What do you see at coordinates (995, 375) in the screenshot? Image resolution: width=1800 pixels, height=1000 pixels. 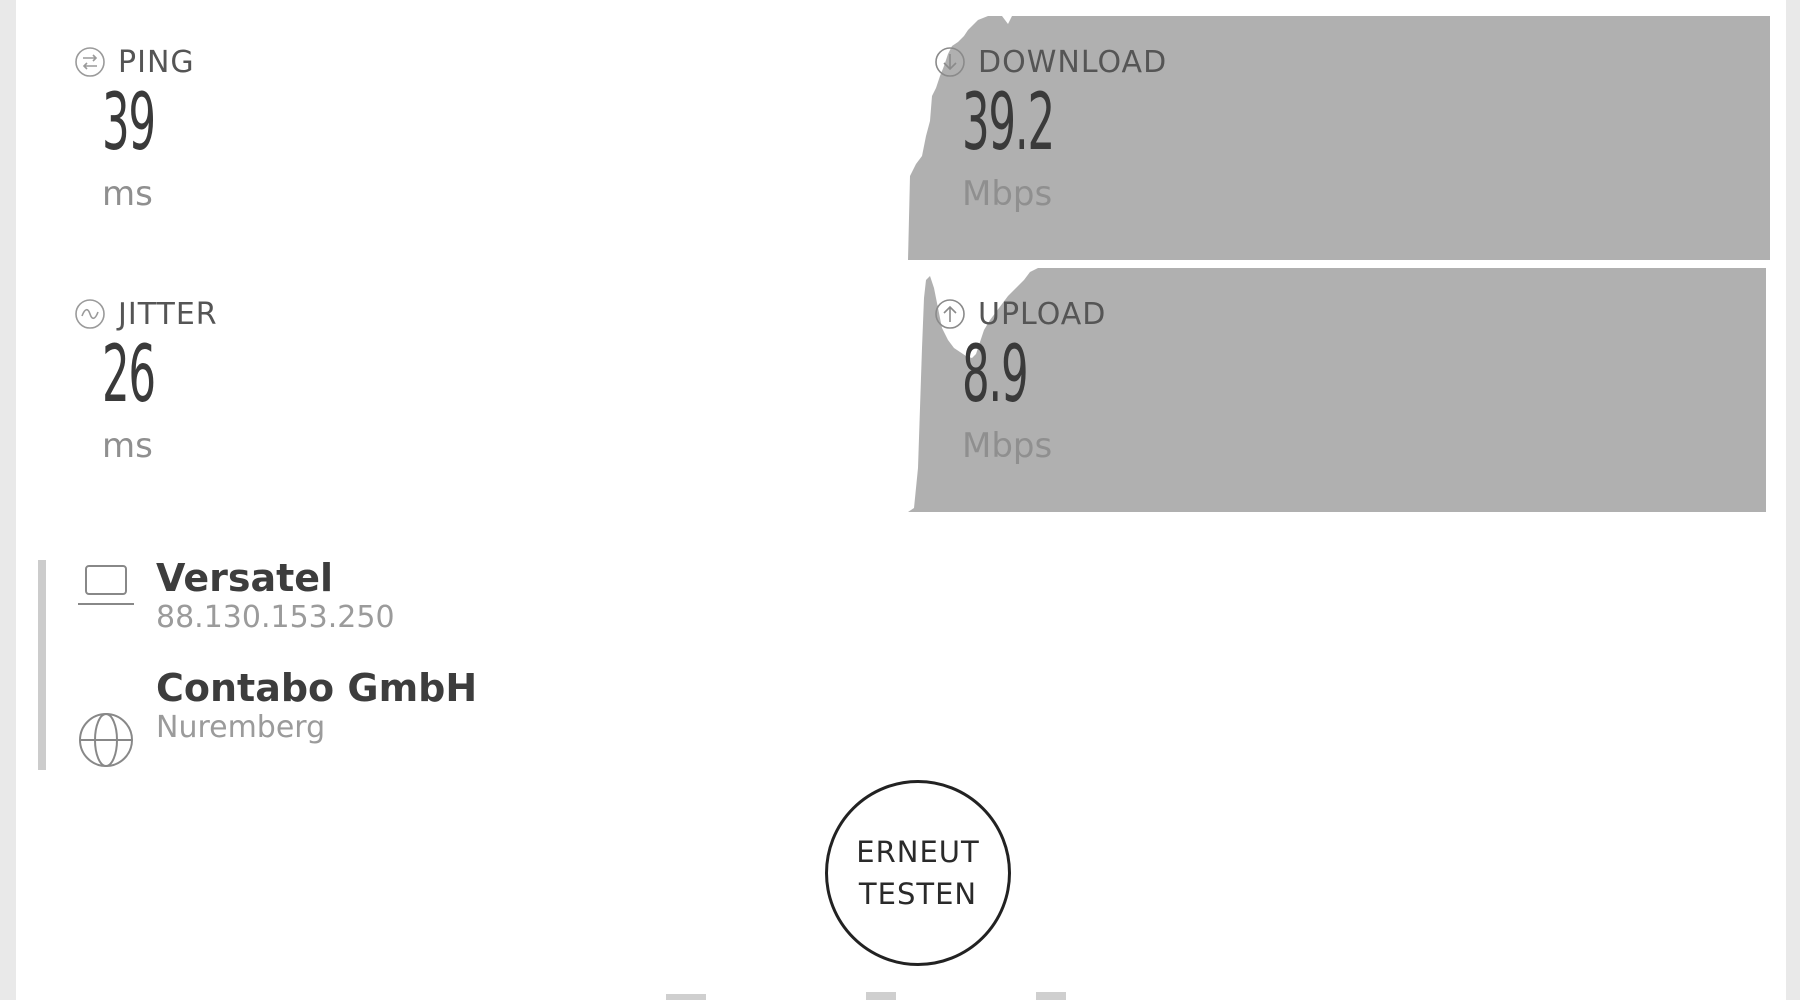 I see `upload-value: 8.9` at bounding box center [995, 375].